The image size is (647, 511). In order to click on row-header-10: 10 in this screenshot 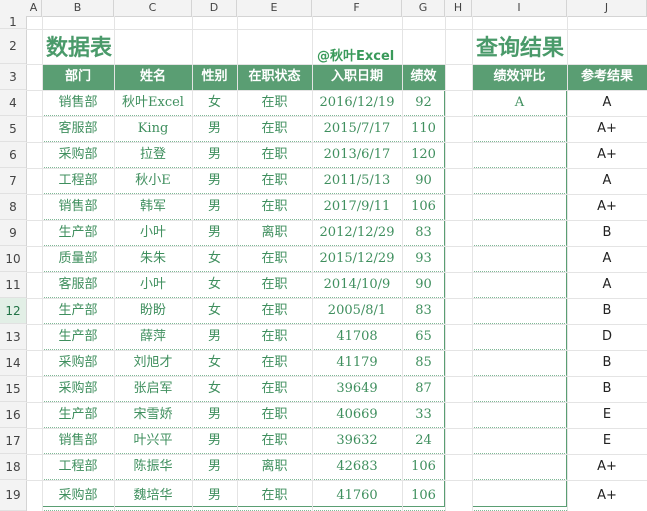, I will do `click(13, 259)`.